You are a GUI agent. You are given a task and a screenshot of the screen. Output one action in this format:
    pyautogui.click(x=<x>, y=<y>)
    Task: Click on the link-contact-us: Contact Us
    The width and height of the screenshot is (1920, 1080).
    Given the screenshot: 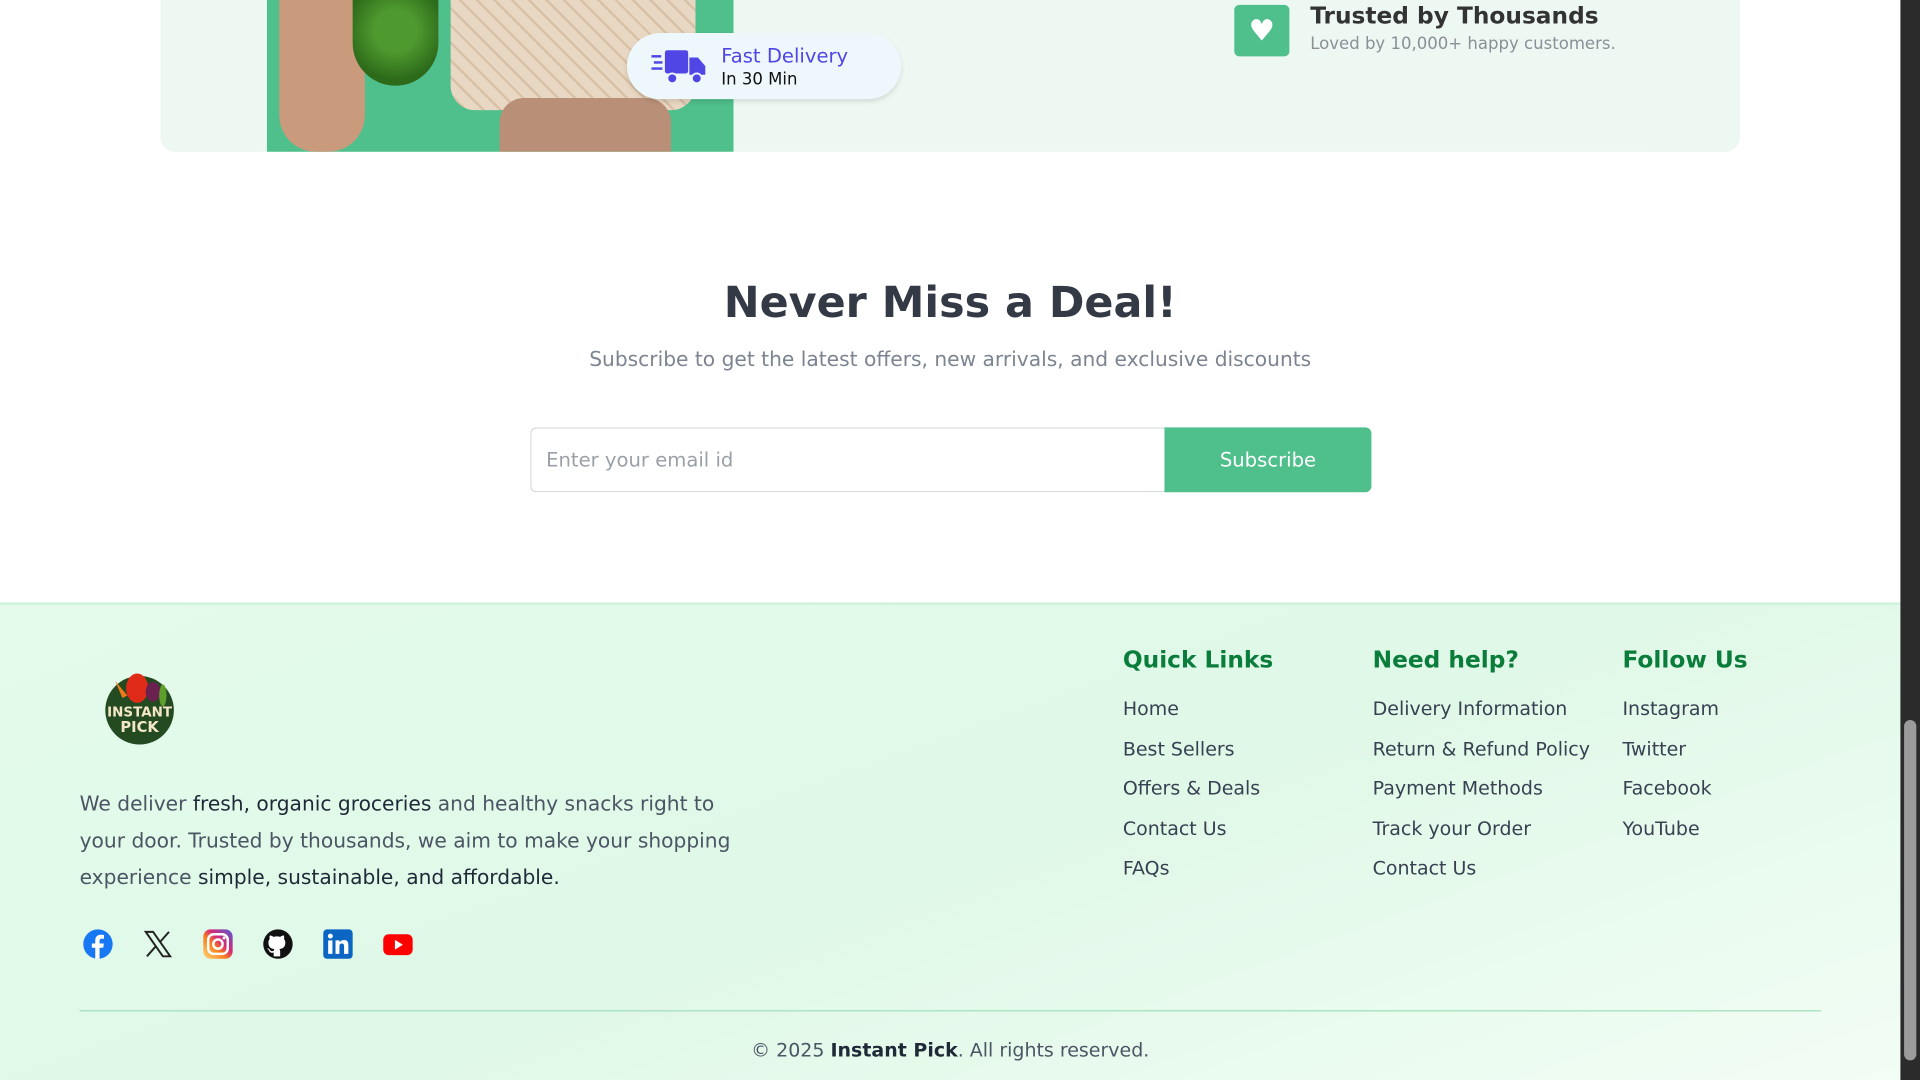 What is the action you would take?
    pyautogui.click(x=1198, y=828)
    